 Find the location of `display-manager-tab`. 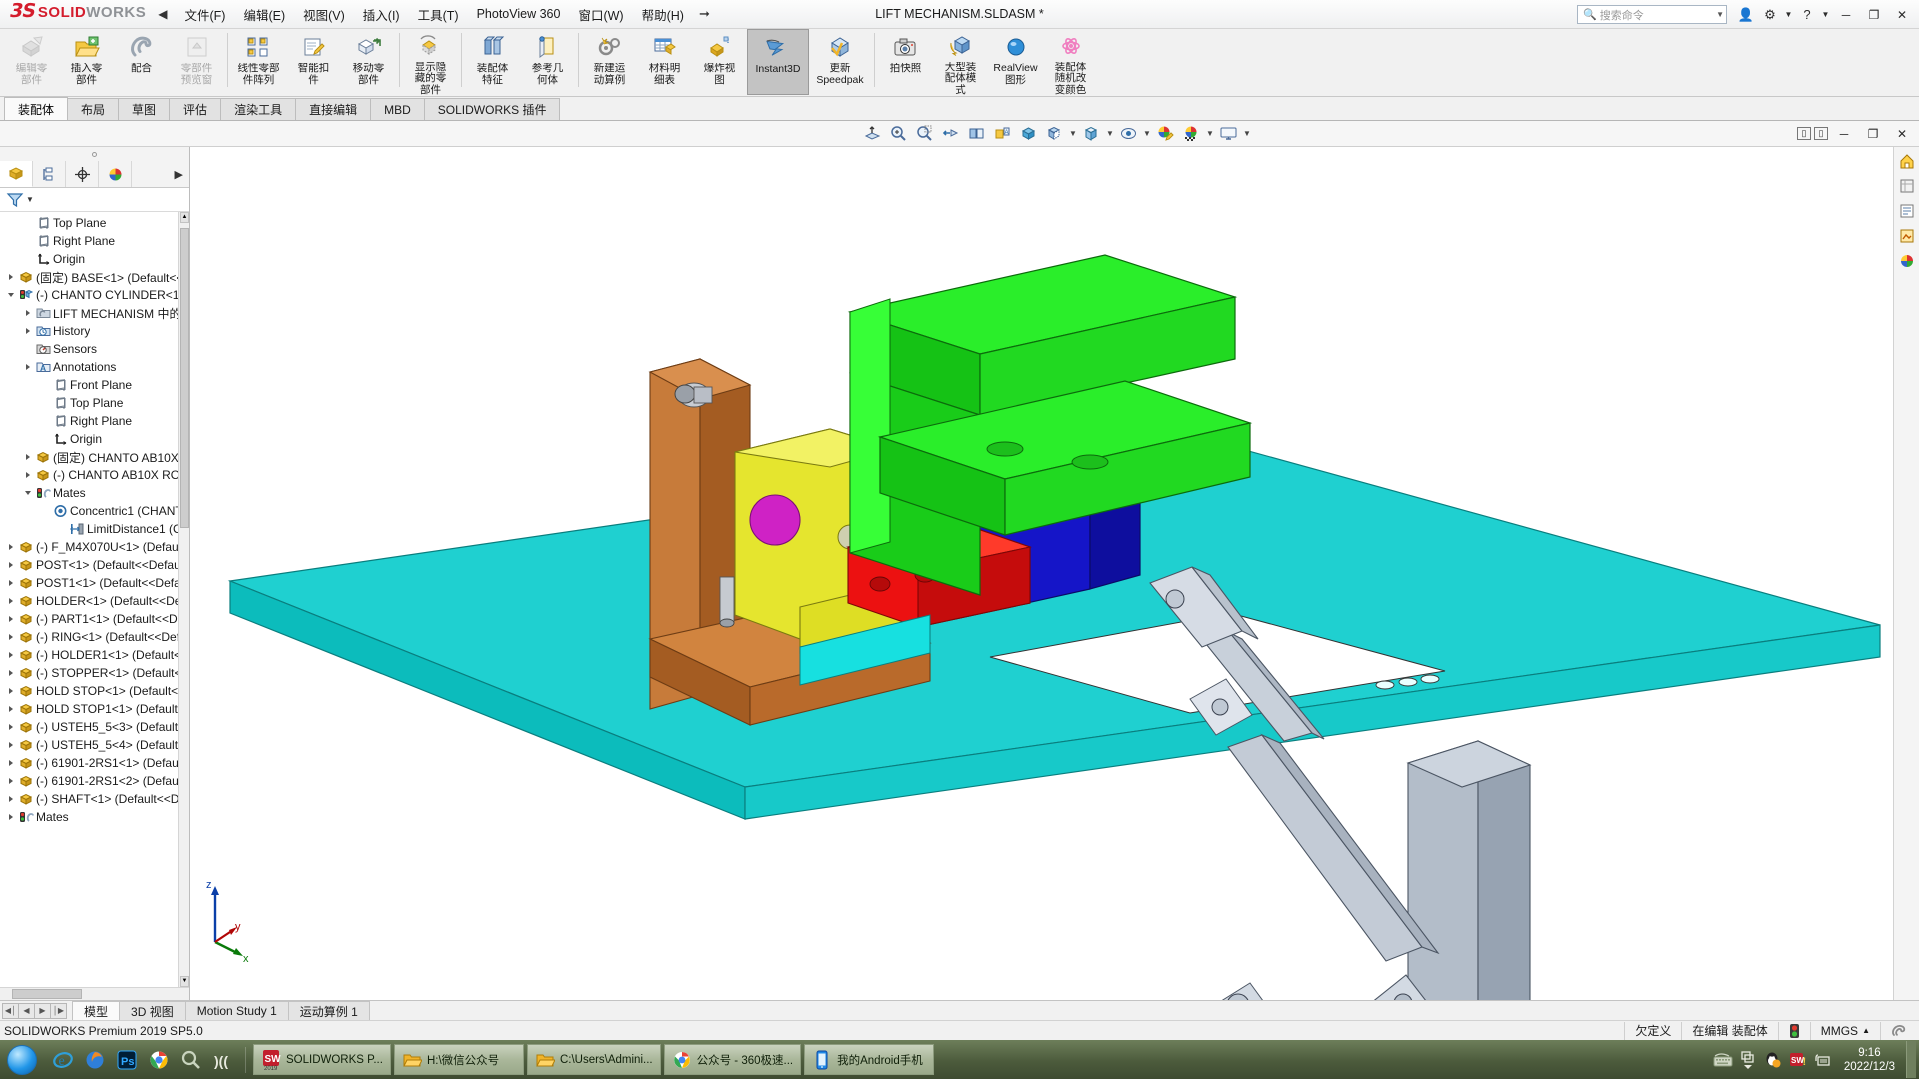

display-manager-tab is located at coordinates (115, 174).